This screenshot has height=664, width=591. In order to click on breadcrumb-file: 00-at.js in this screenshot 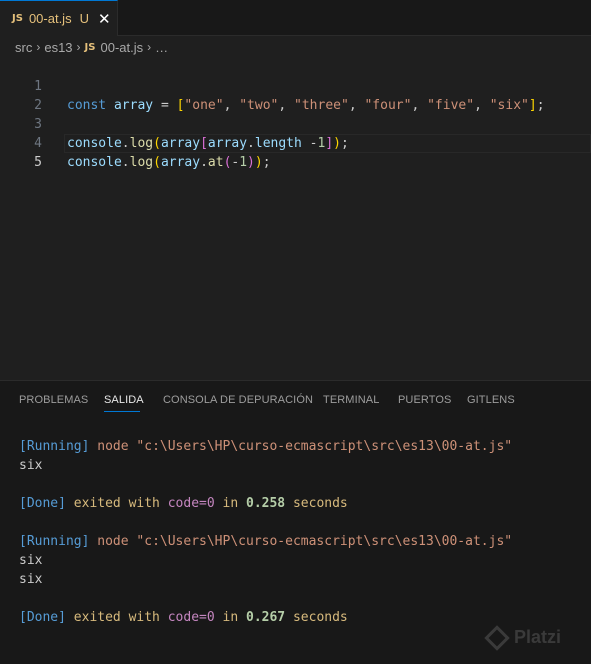, I will do `click(121, 47)`.